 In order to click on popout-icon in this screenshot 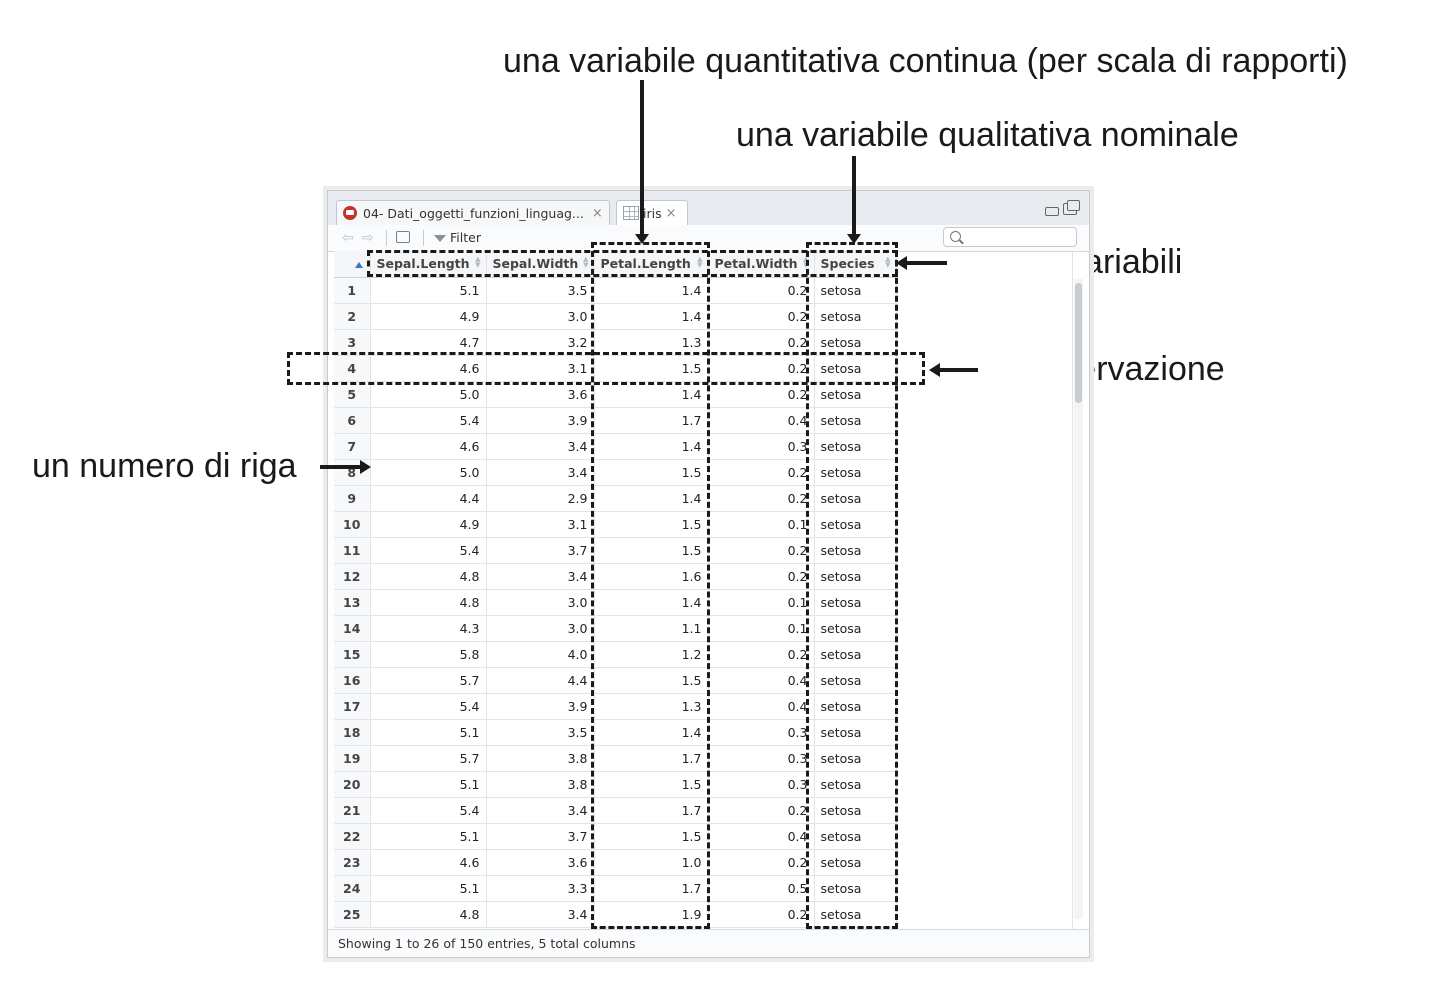, I will do `click(403, 237)`.